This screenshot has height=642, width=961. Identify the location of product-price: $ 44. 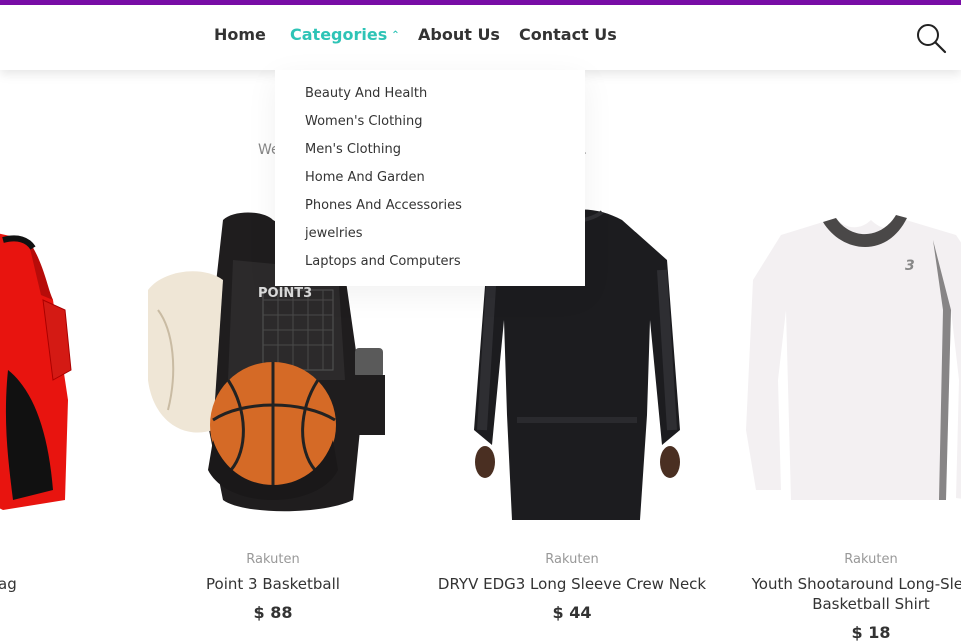
(572, 612).